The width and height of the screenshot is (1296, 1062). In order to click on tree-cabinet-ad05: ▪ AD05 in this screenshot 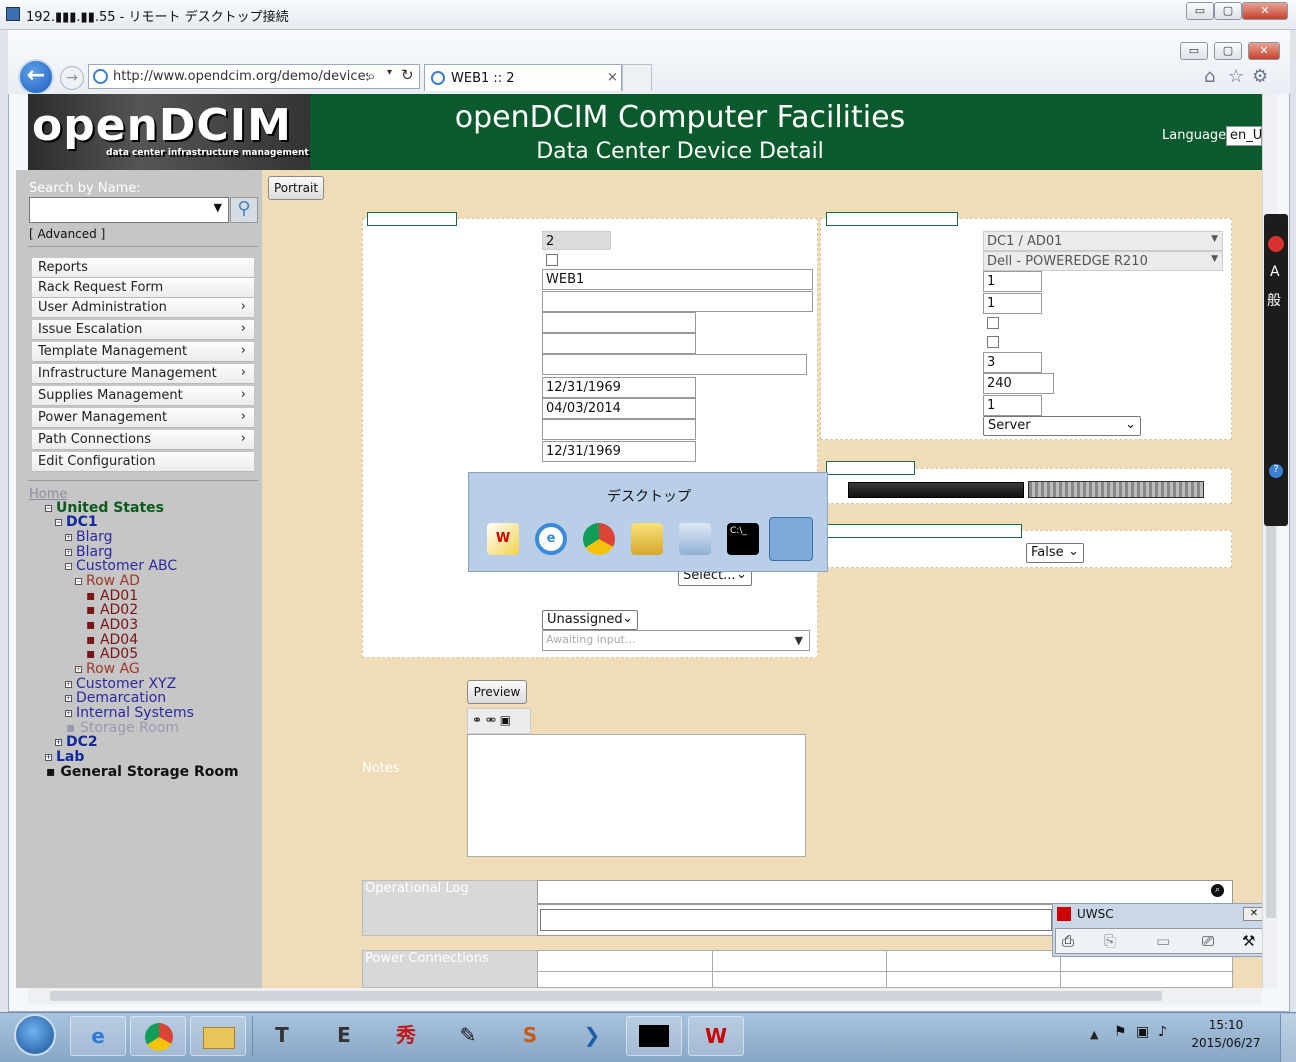, I will do `click(112, 654)`.